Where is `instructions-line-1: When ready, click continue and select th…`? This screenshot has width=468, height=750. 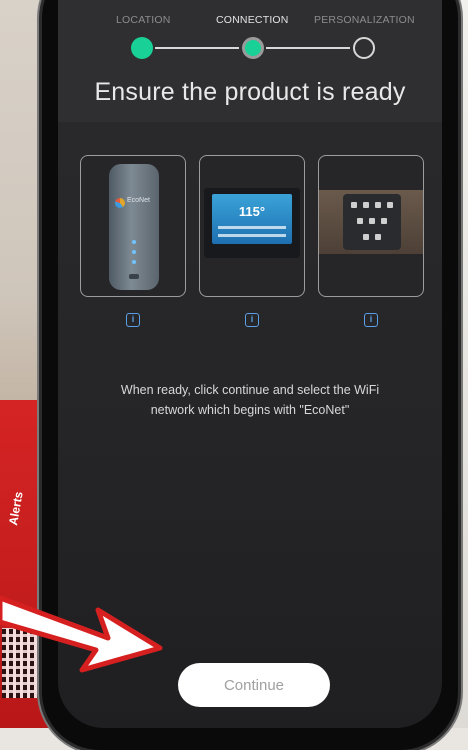 instructions-line-1: When ready, click continue and select th… is located at coordinates (250, 390).